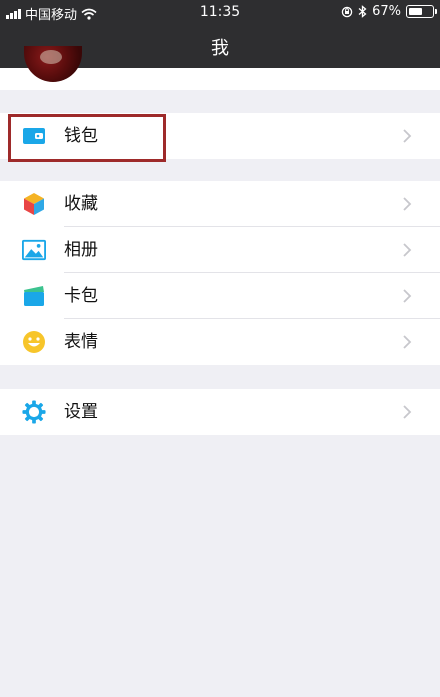 This screenshot has width=440, height=697. I want to click on menu-item-wallet: 钱包, so click(220, 136).